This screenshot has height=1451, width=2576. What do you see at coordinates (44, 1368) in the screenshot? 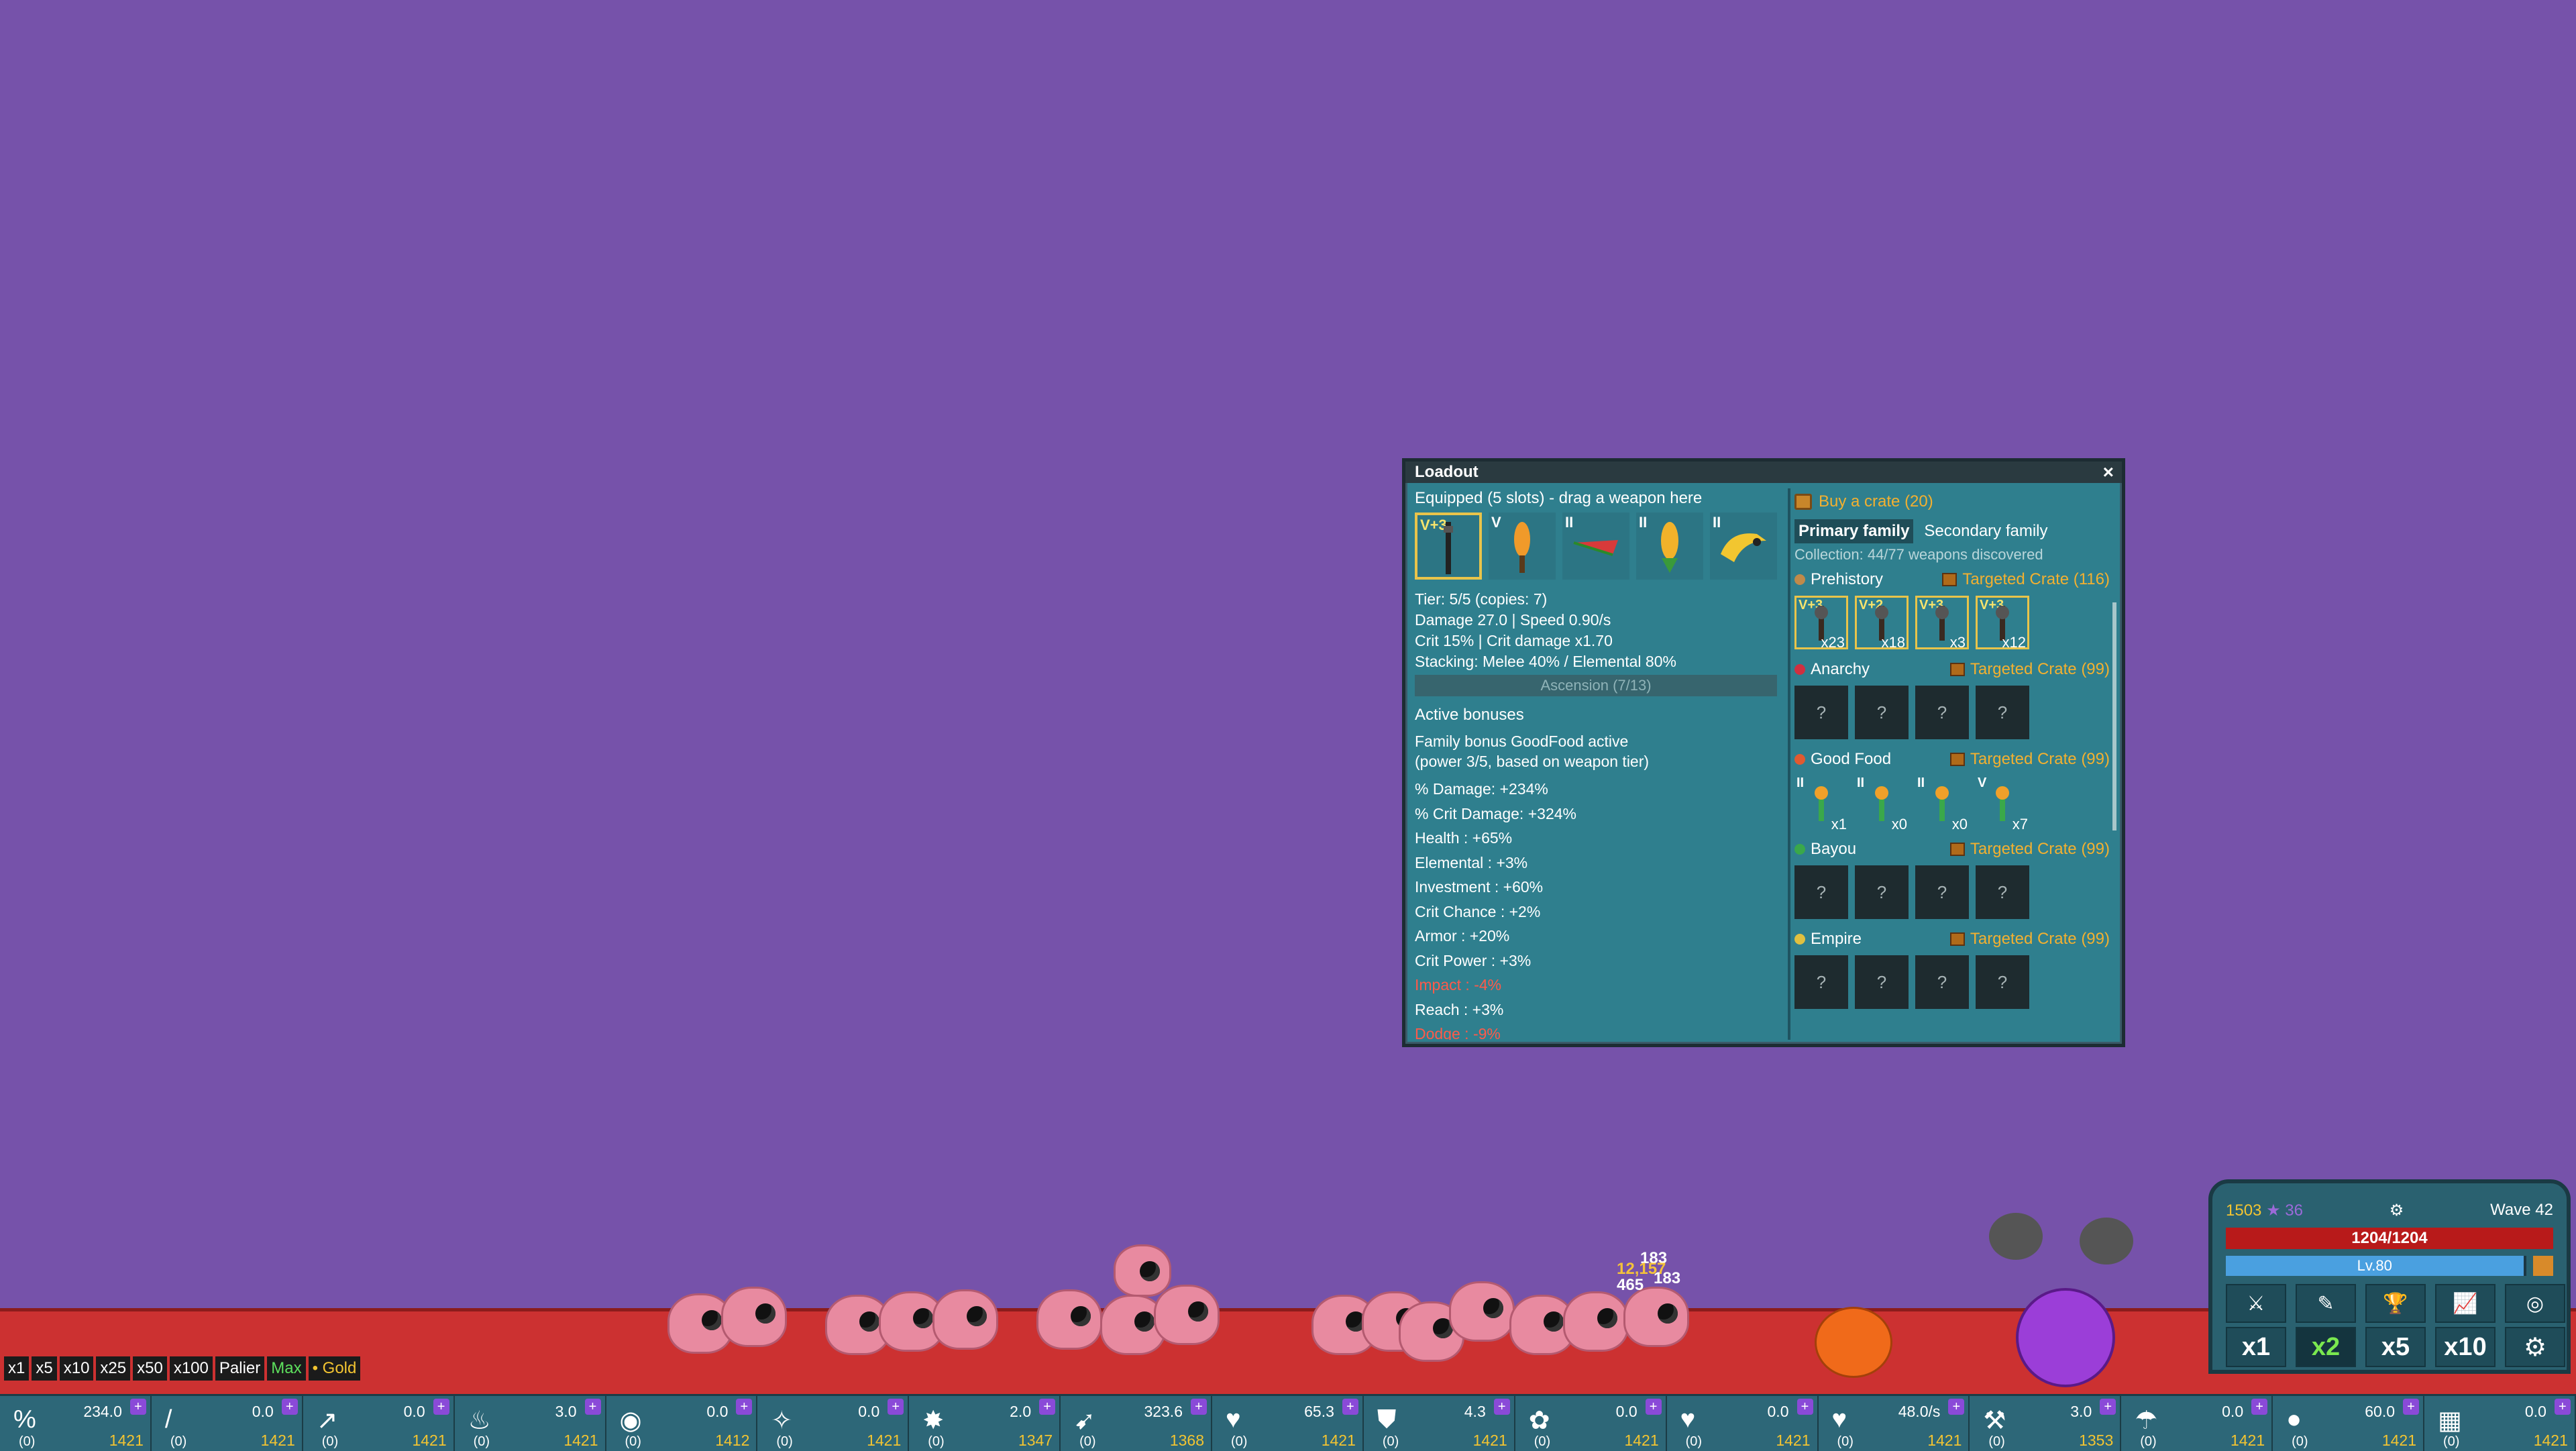
I see `multiplier-x5-button: x5` at bounding box center [44, 1368].